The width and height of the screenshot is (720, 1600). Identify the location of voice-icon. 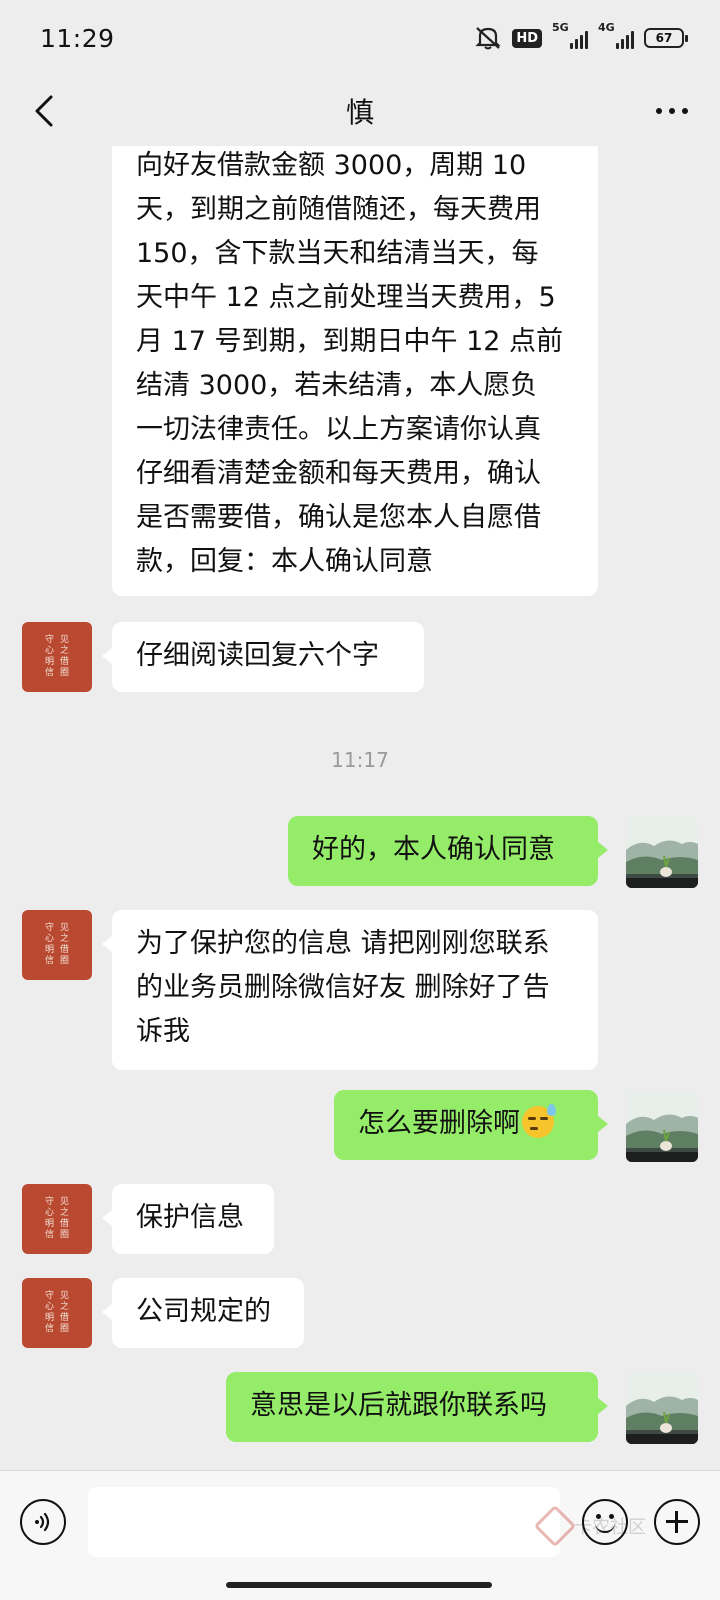
(42, 1522).